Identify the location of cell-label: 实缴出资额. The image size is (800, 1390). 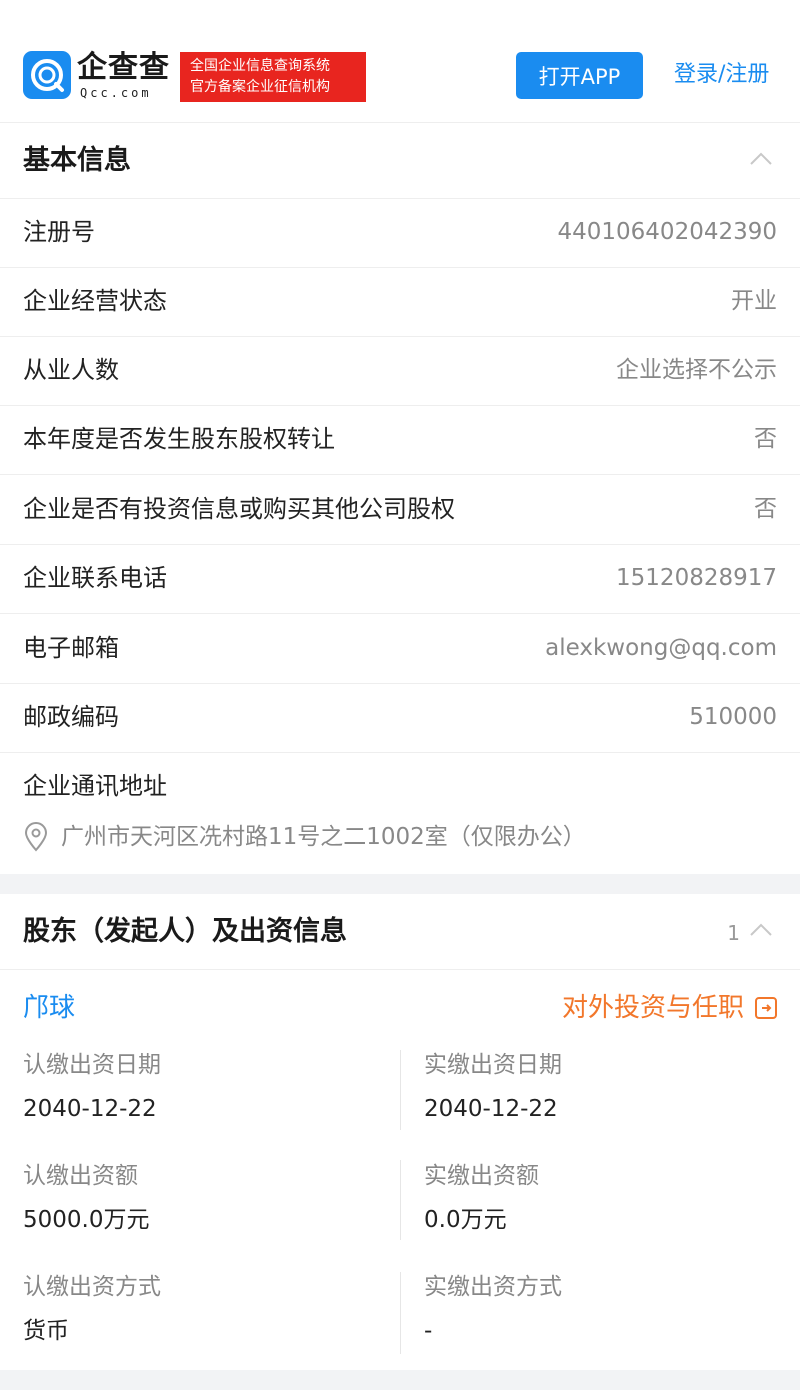
(481, 1176).